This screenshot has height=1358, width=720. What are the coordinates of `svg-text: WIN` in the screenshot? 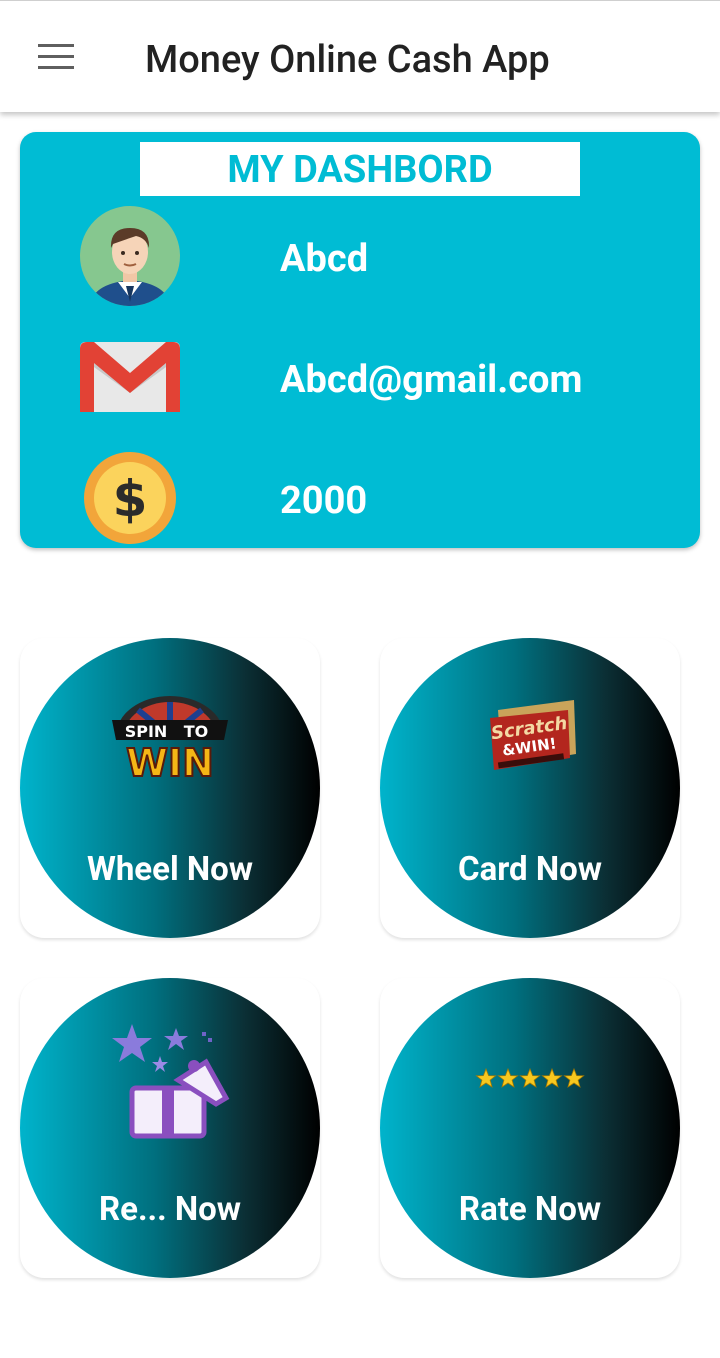 It's located at (170, 761).